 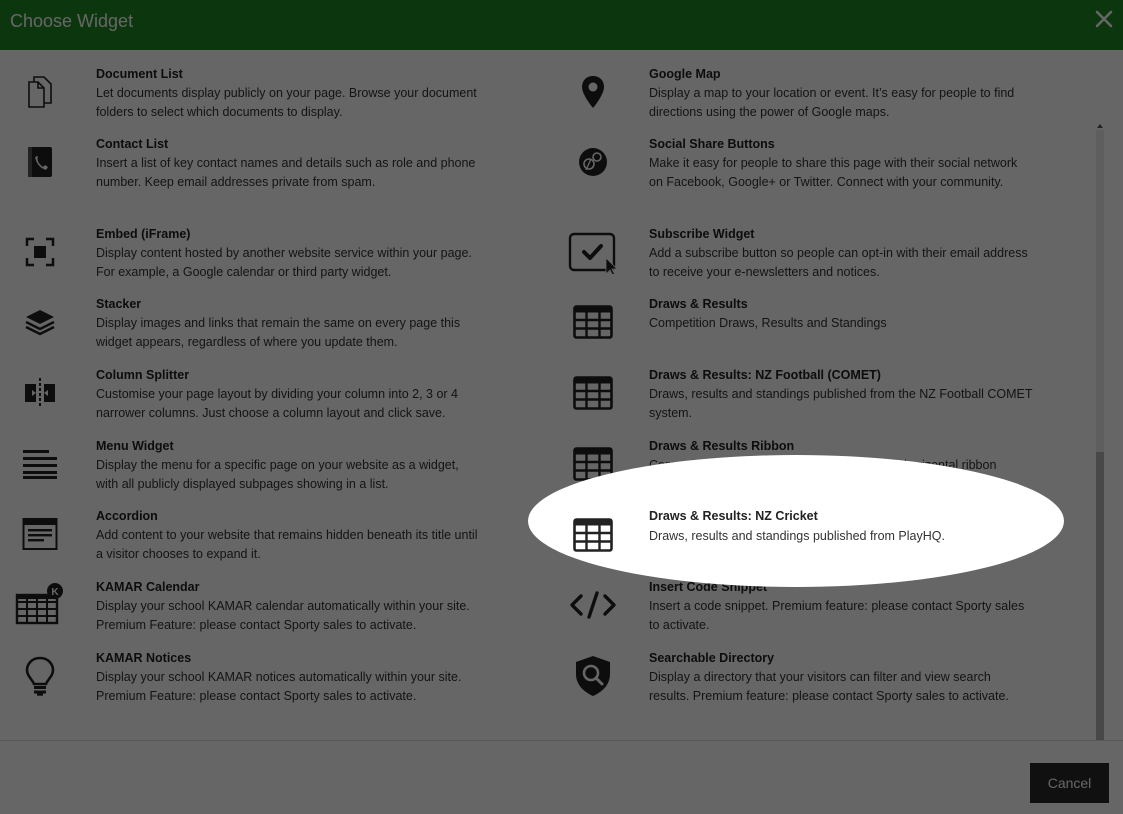 What do you see at coordinates (733, 516) in the screenshot?
I see `widget-title: Draws & Results: NZ Cricket` at bounding box center [733, 516].